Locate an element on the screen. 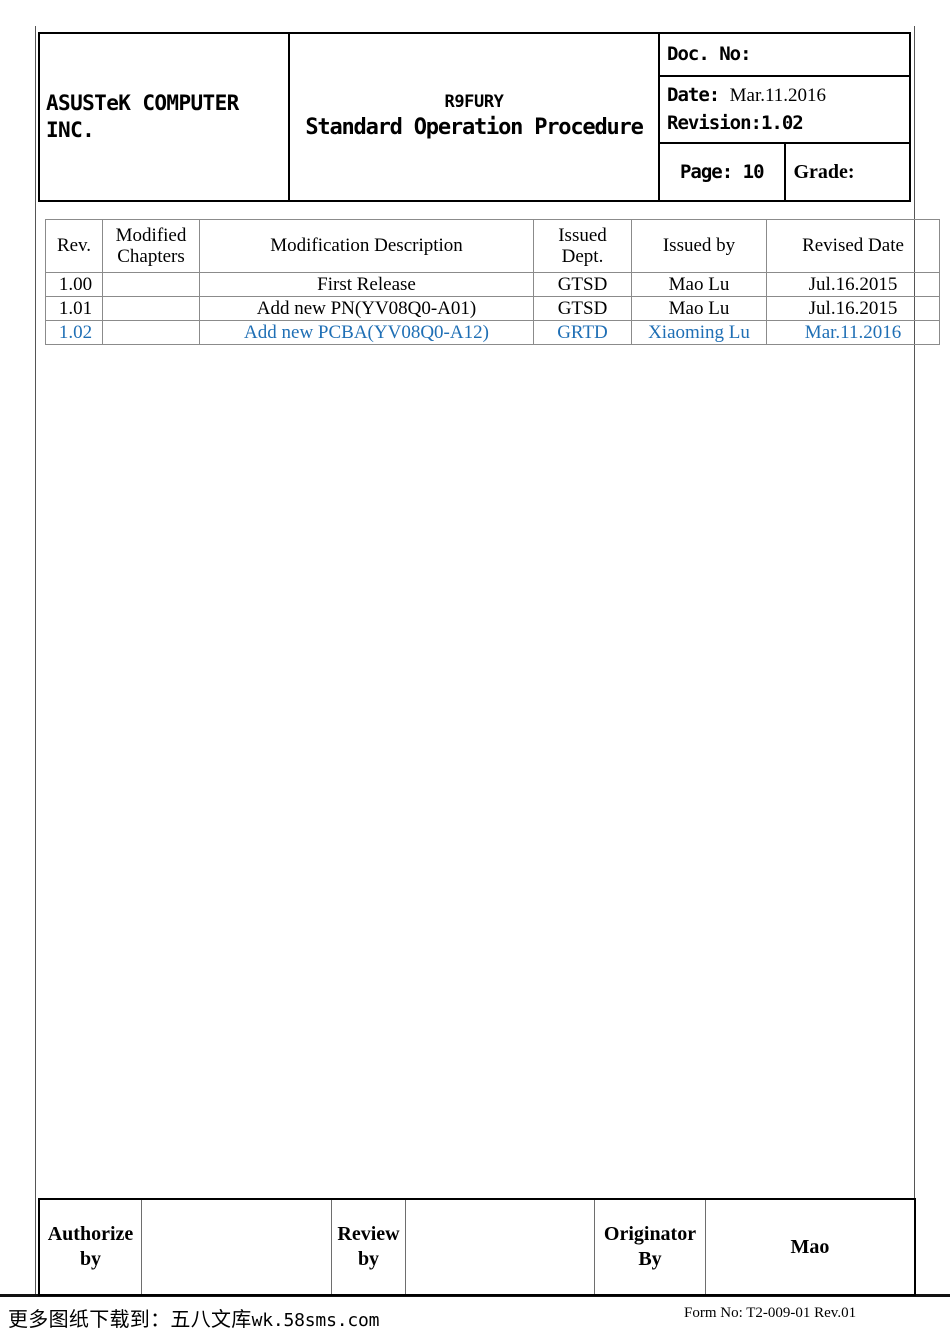 The height and width of the screenshot is (1344, 950). page-value: 10 is located at coordinates (753, 172).